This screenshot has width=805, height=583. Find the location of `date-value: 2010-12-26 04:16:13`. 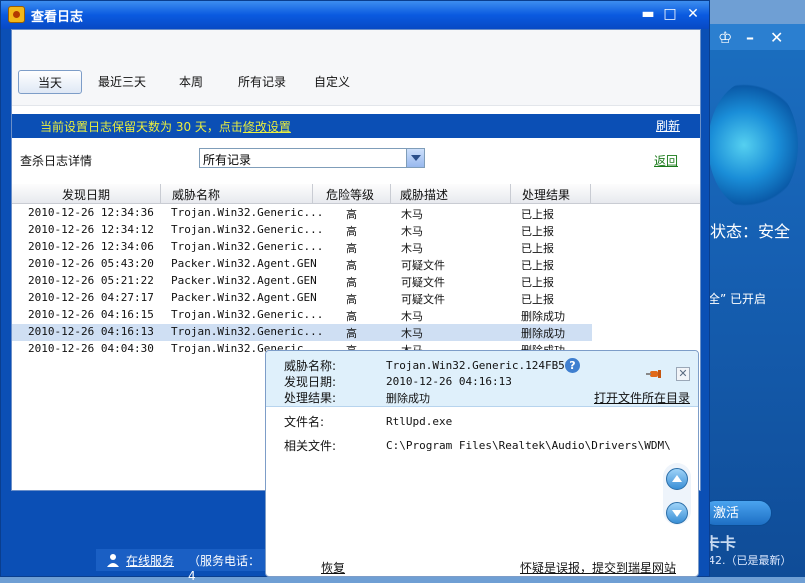

date-value: 2010-12-26 04:16:13 is located at coordinates (449, 381).